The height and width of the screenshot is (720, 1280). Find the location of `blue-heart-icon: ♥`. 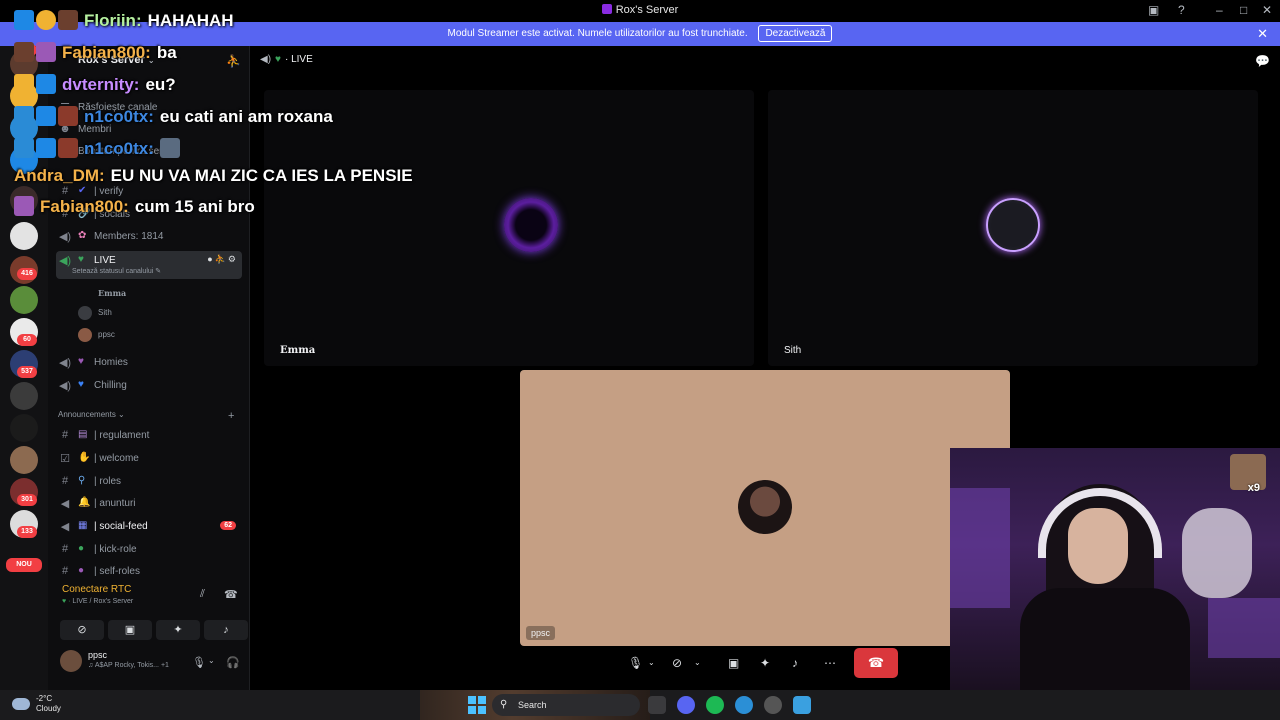

blue-heart-icon: ♥ is located at coordinates (81, 384).